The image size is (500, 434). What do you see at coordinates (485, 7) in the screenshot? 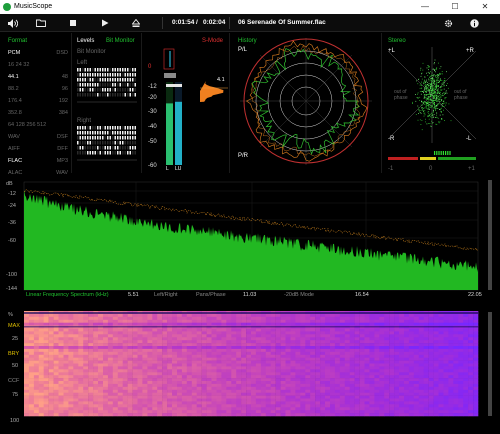
I see `close-button: ✕` at bounding box center [485, 7].